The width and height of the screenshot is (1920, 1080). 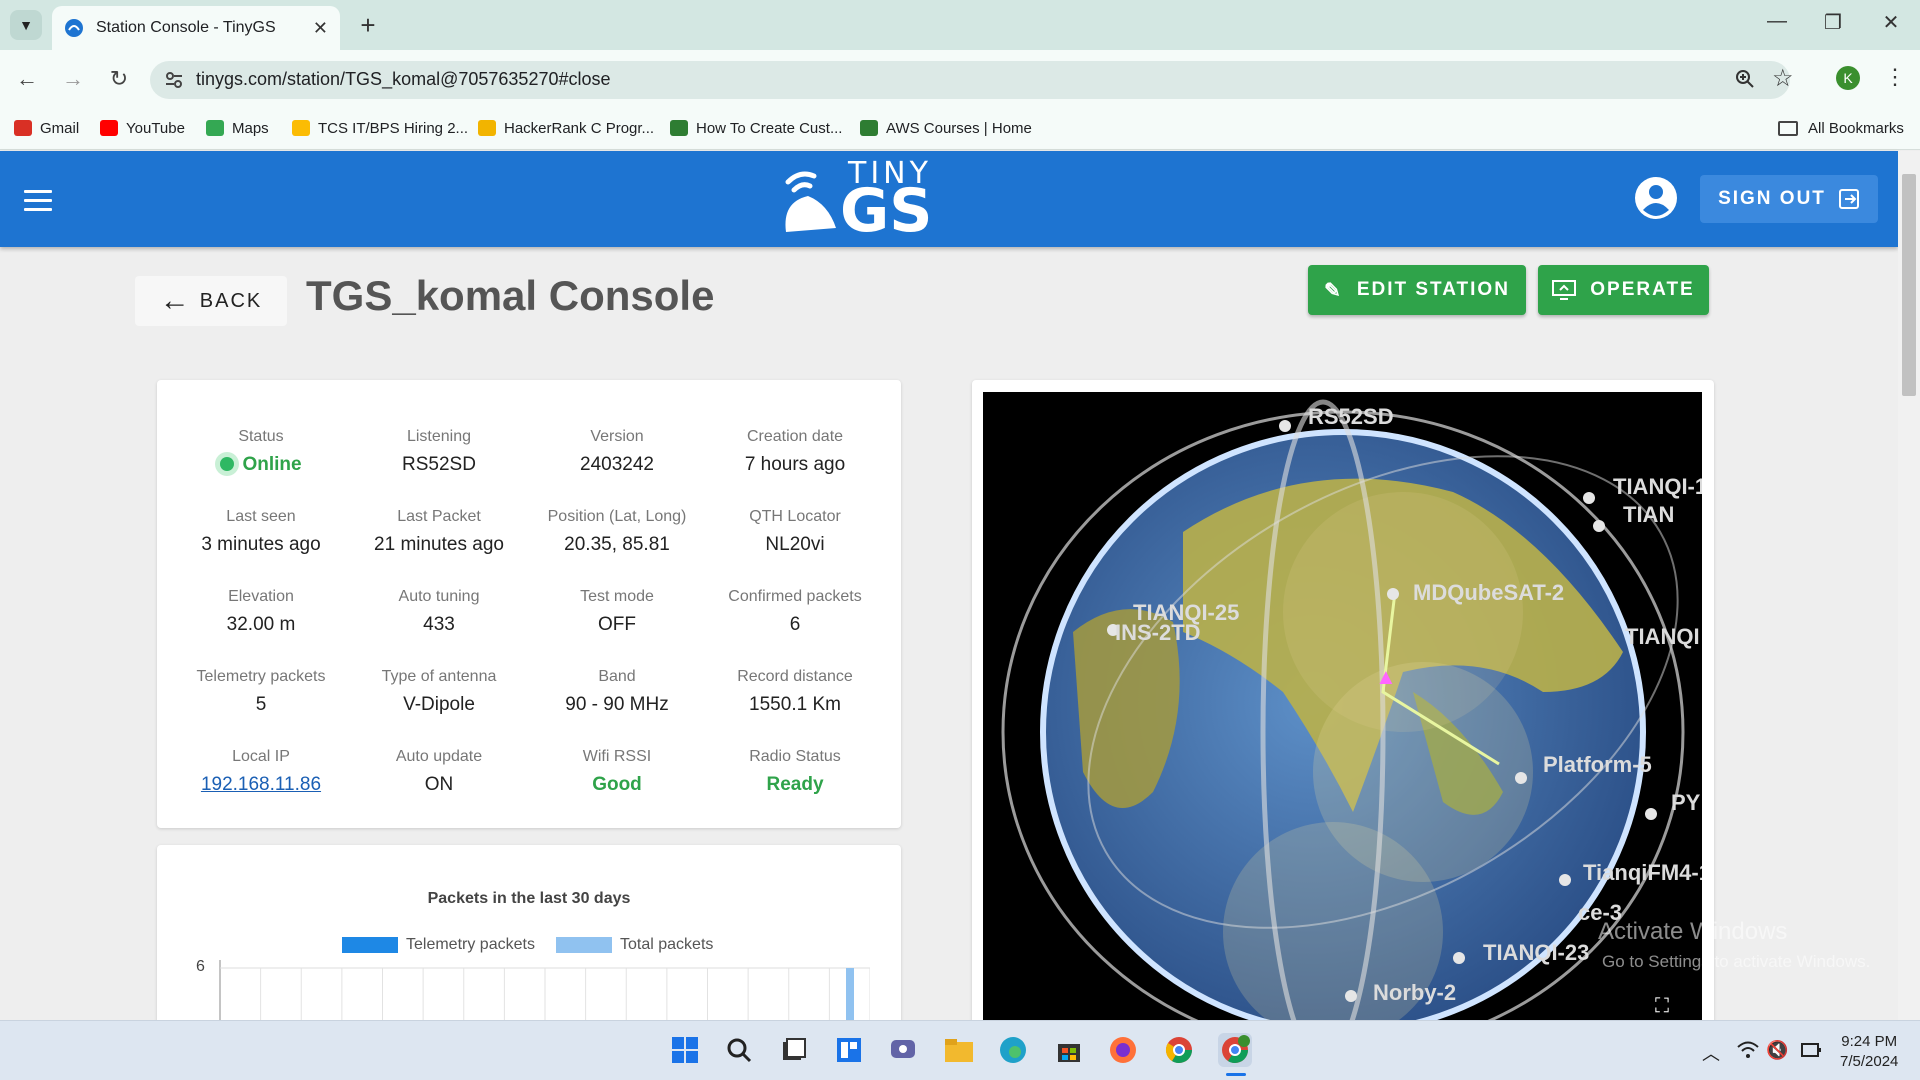 What do you see at coordinates (174, 80) in the screenshot?
I see `site-settings-icon` at bounding box center [174, 80].